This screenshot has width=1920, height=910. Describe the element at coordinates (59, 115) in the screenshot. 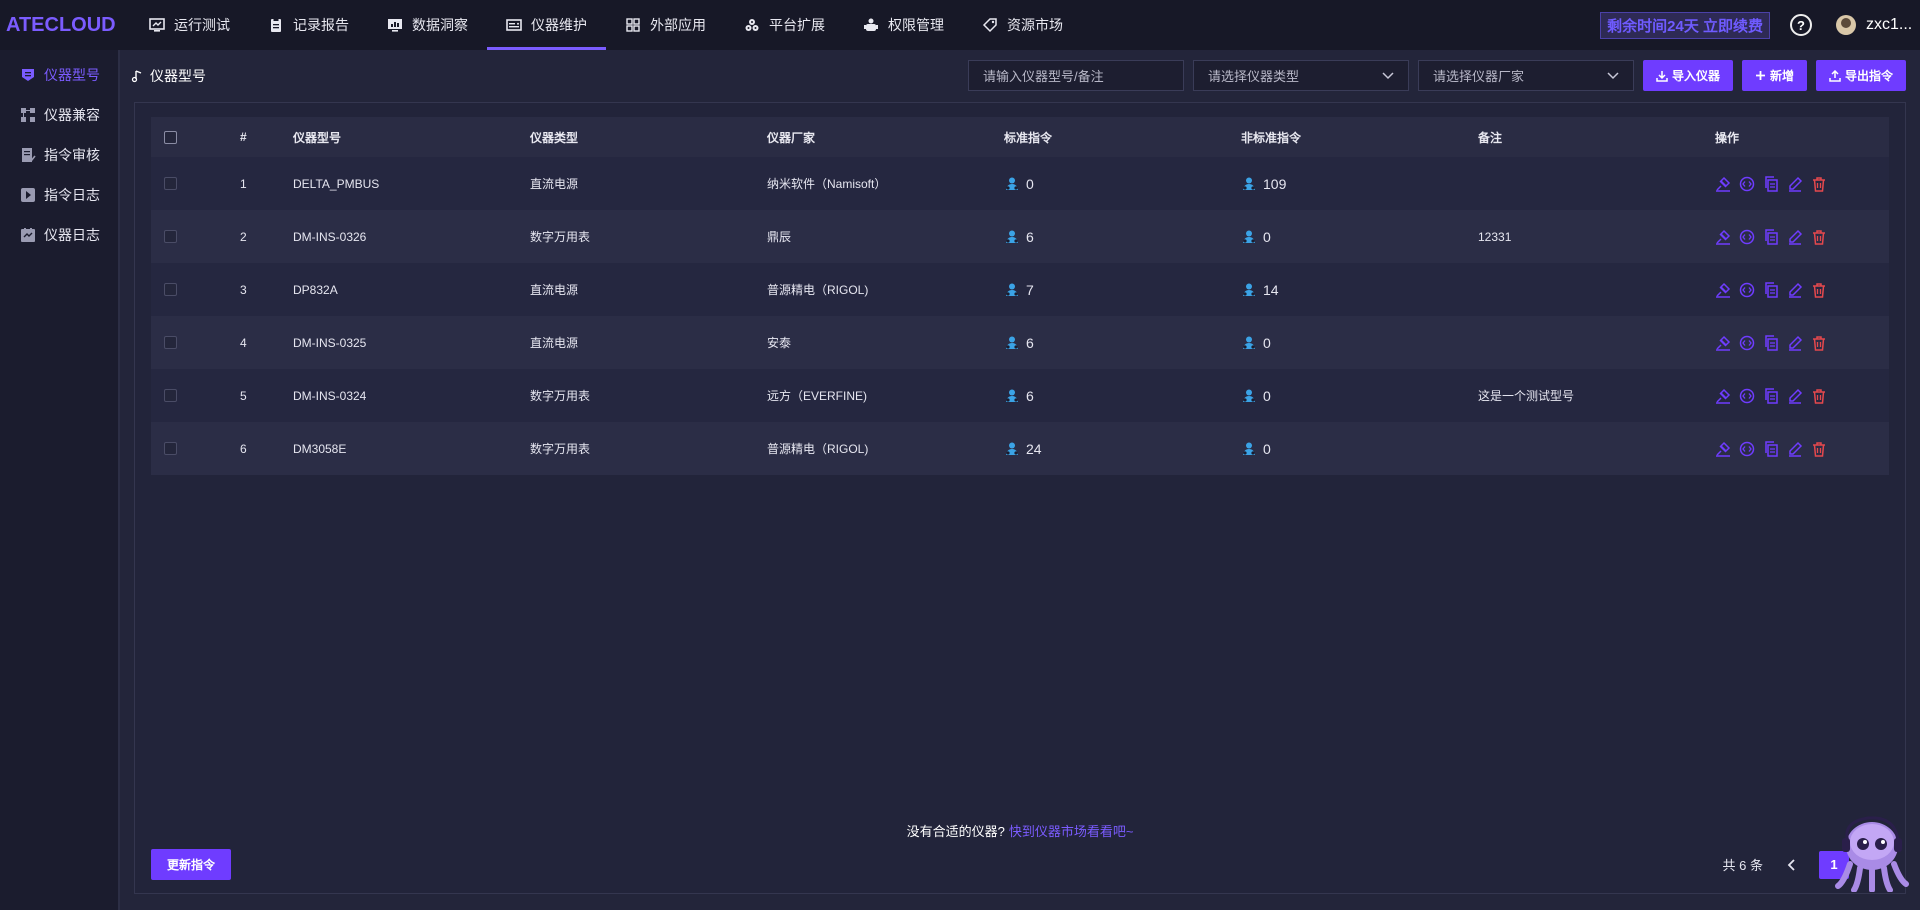

I see `sidebar-item-instrument-compat: 仪器兼容` at that location.